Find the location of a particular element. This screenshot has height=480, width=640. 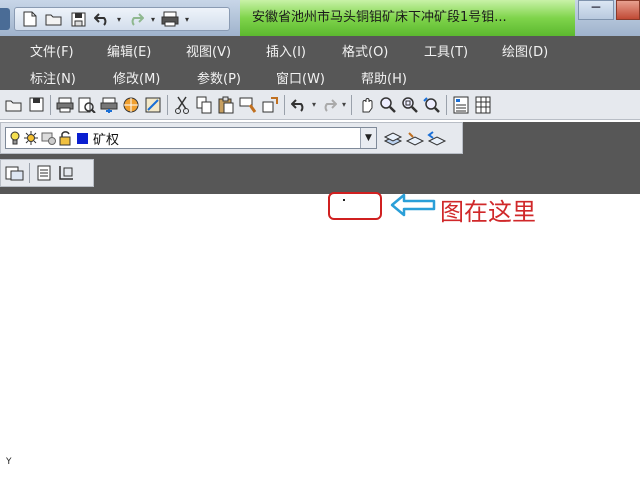

menu-insert: 插入(I) is located at coordinates (286, 50).